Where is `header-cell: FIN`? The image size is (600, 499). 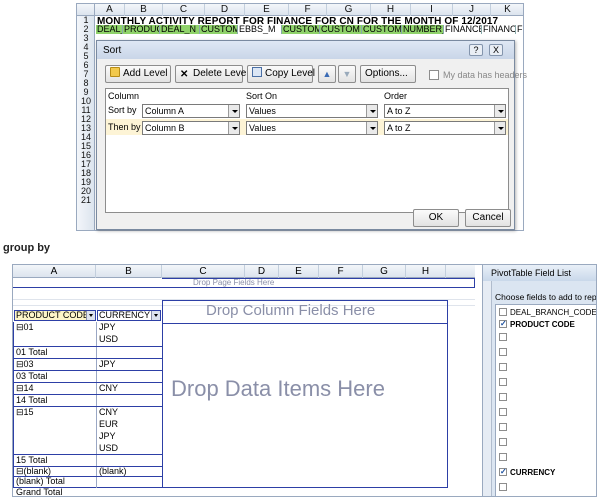
header-cell: FIN is located at coordinates (519, 29).